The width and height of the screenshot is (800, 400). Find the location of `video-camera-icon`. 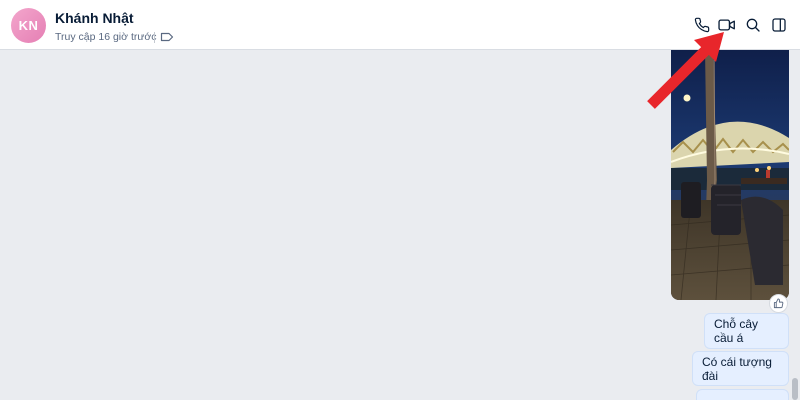

video-camera-icon is located at coordinates (726, 25).